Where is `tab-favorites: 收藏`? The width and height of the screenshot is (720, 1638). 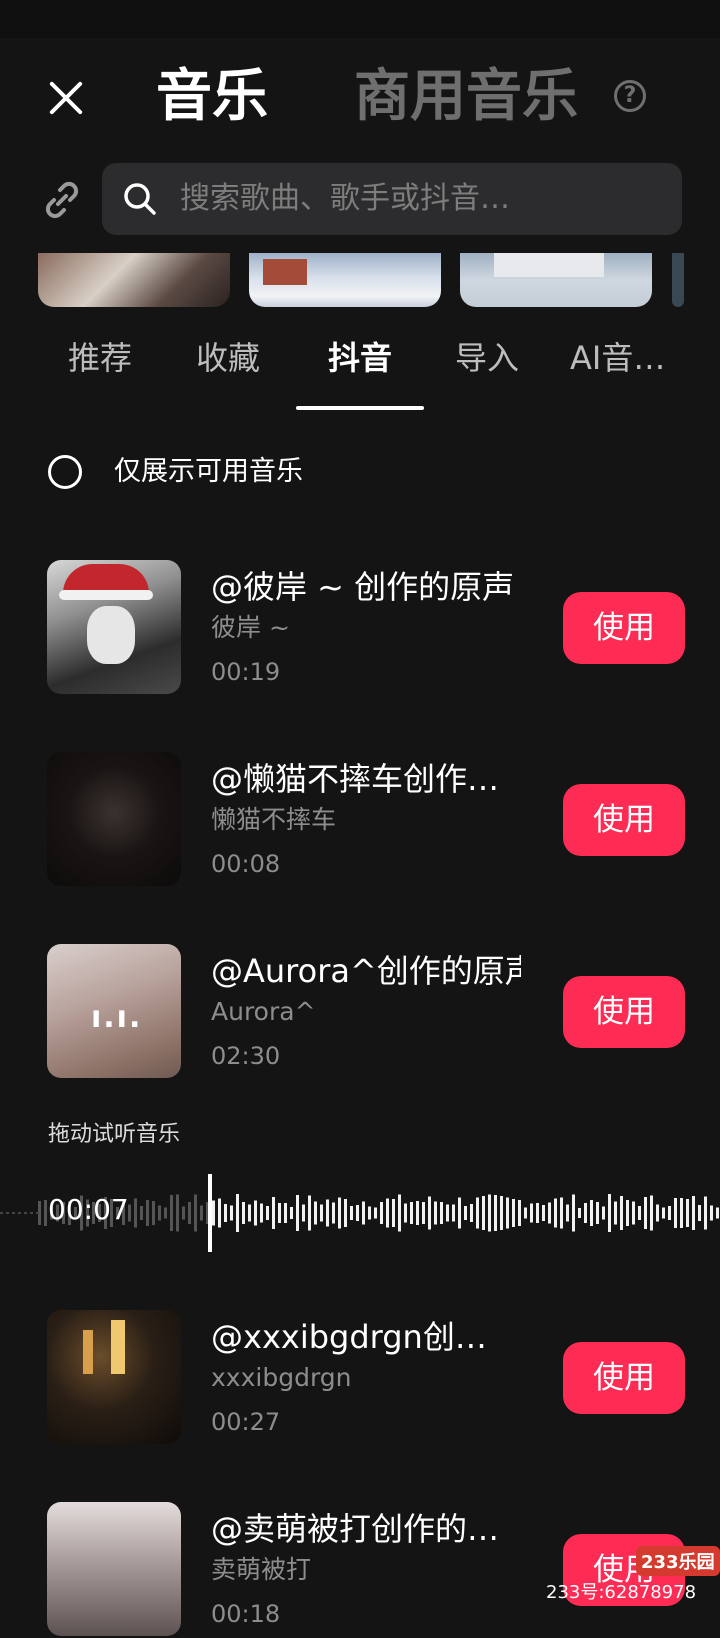
tab-favorites: 收藏 is located at coordinates (228, 358).